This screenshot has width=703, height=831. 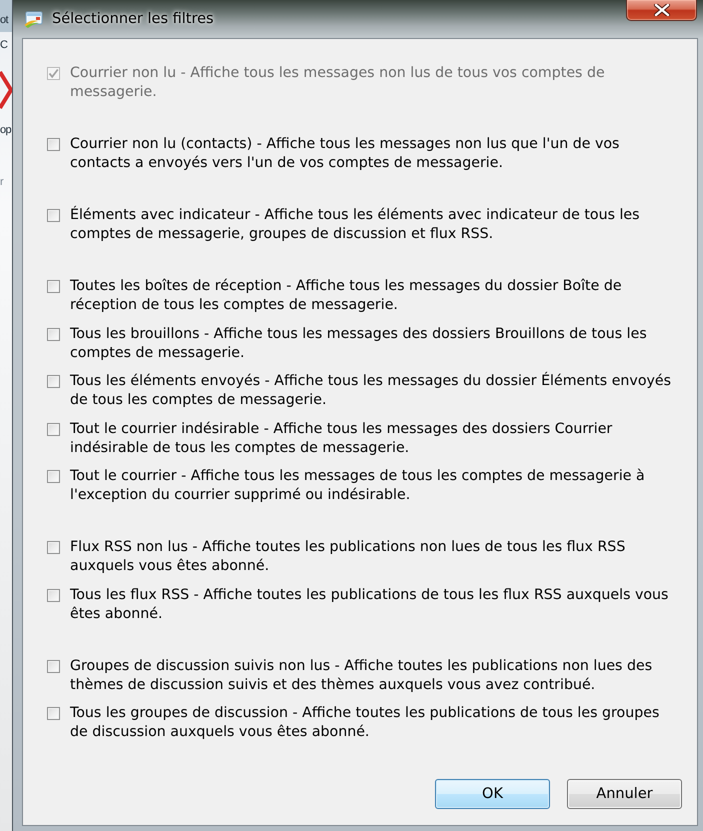 I want to click on filter-description: Flux RSS non lus - Affiche toutes les publications non lues de tous les flux RSS auxquels vous êtes abonné., so click(x=348, y=557).